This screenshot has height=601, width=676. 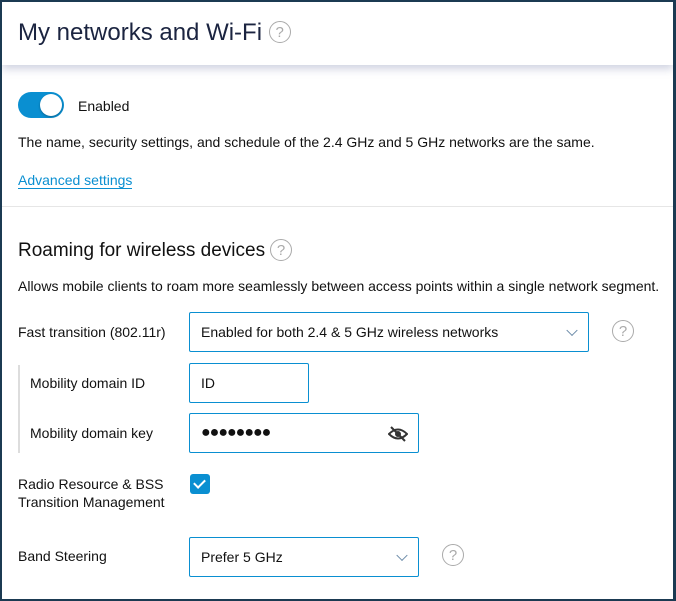 What do you see at coordinates (453, 555) in the screenshot?
I see `band-steering-help-icon: ?` at bounding box center [453, 555].